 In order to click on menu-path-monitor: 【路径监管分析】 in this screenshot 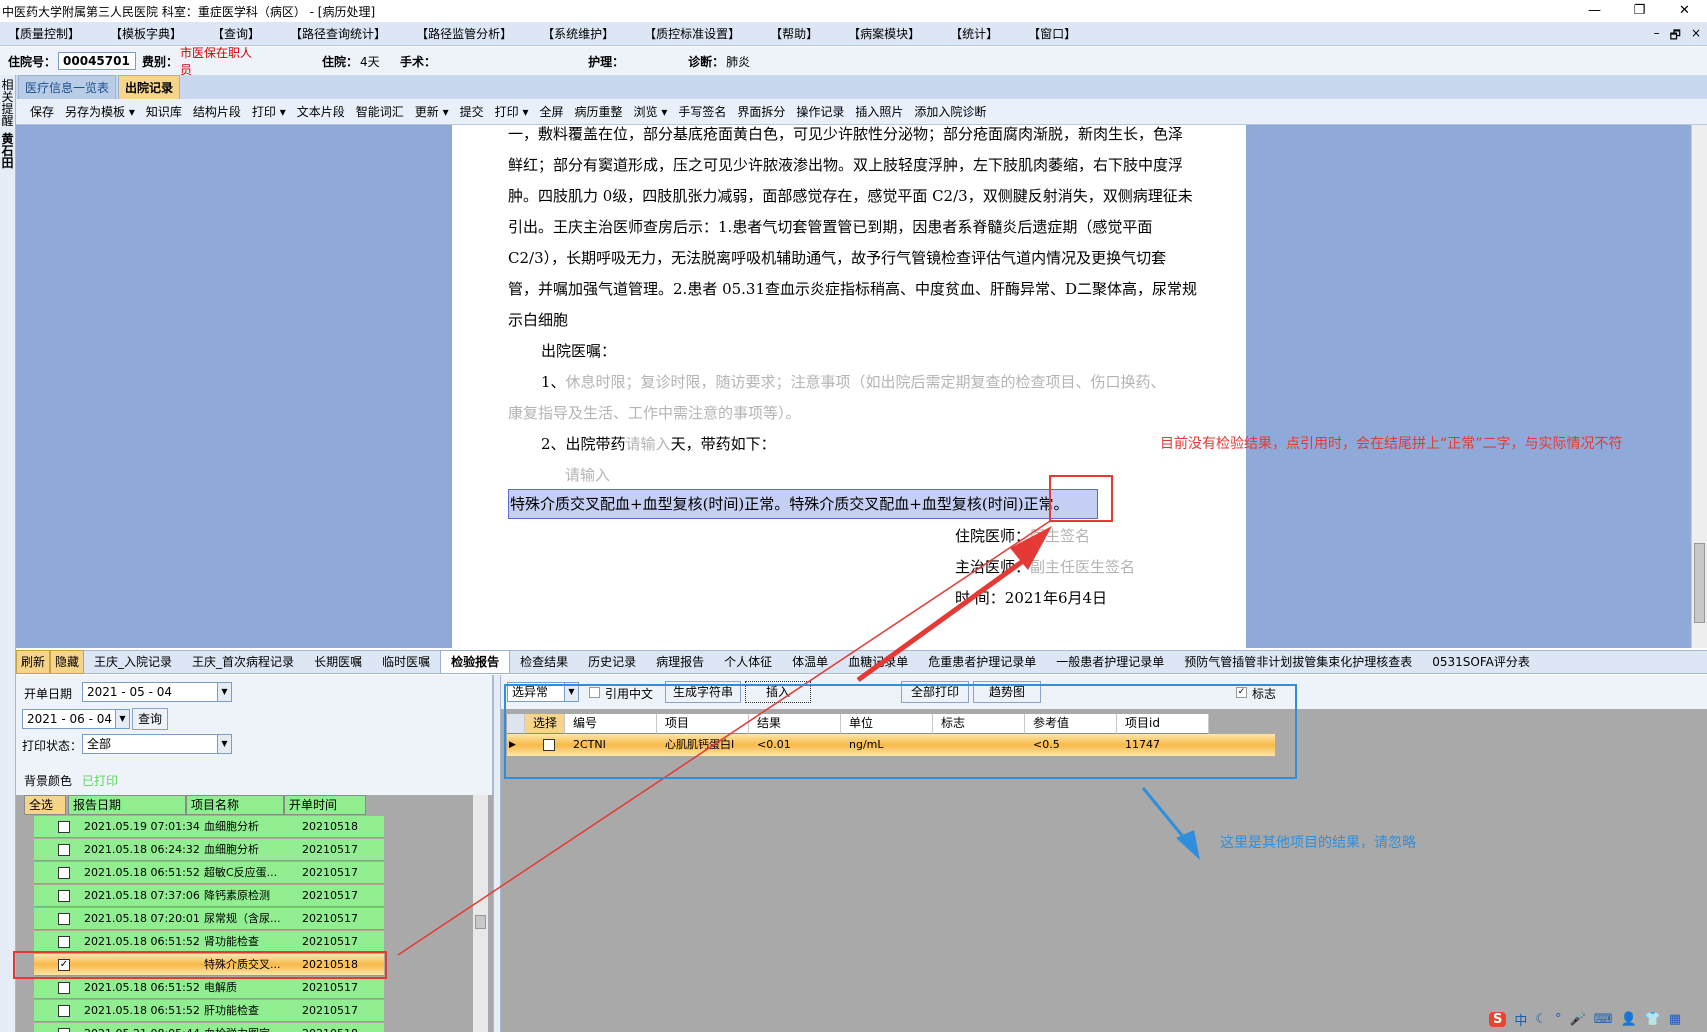, I will do `click(464, 33)`.